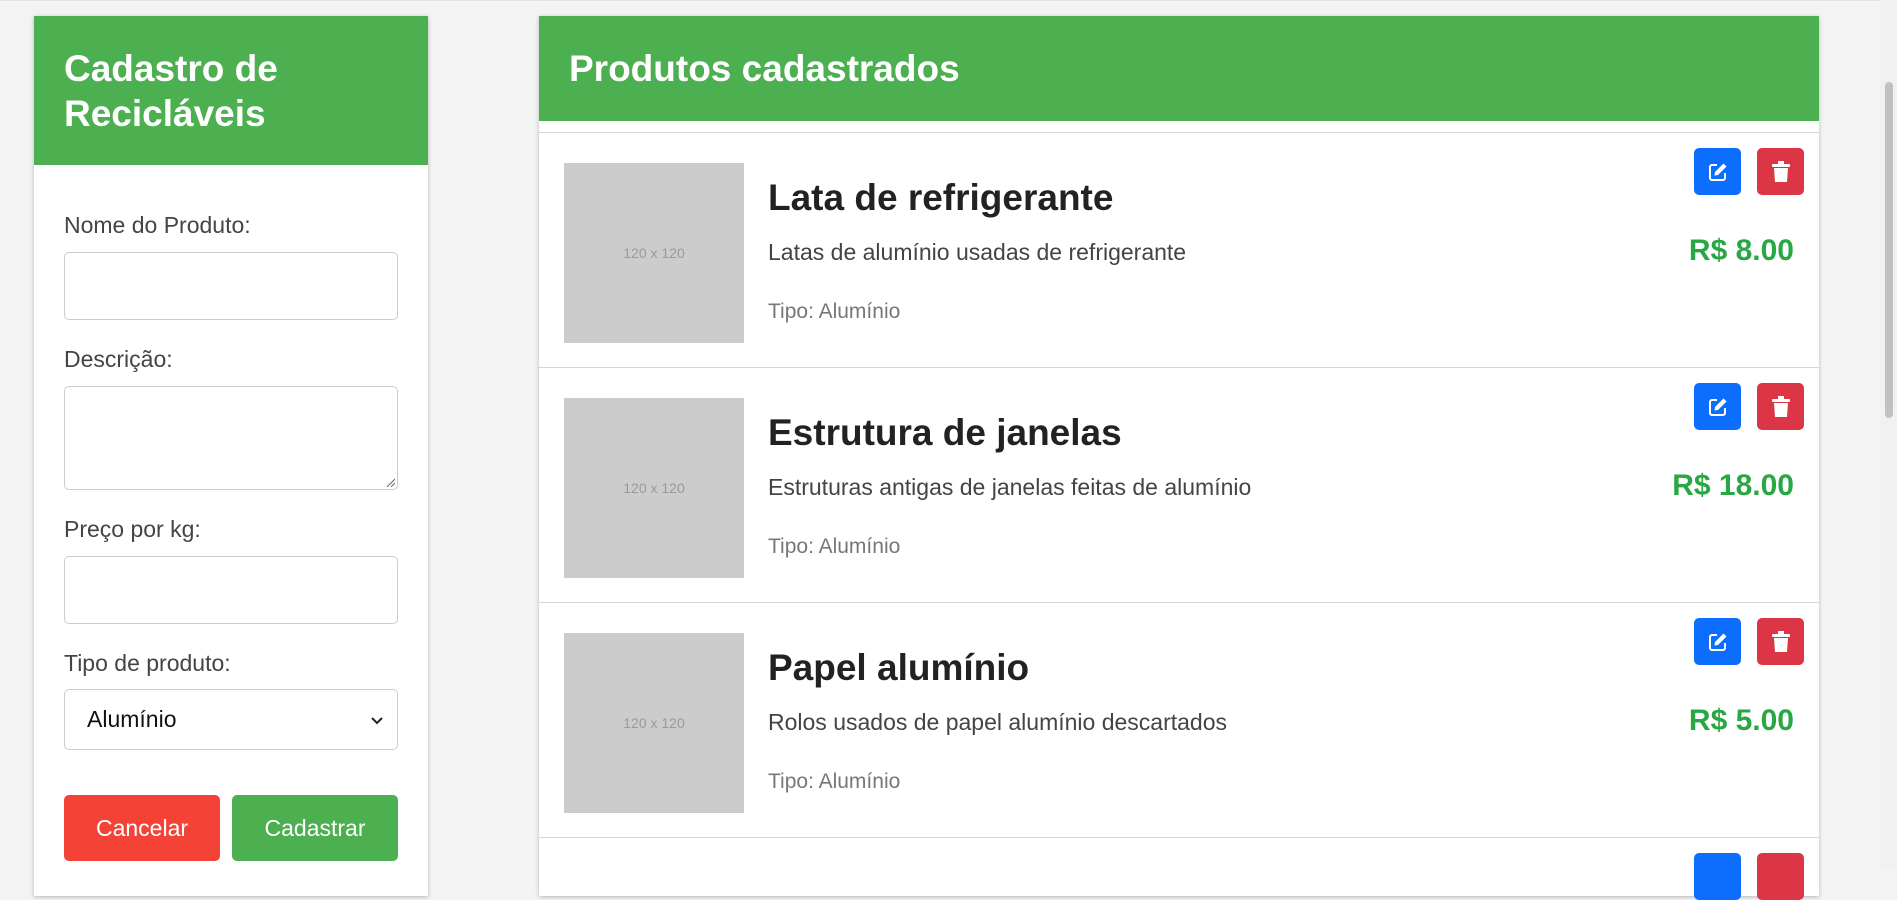  What do you see at coordinates (1889, 250) in the screenshot?
I see `scrollbar-thumb` at bounding box center [1889, 250].